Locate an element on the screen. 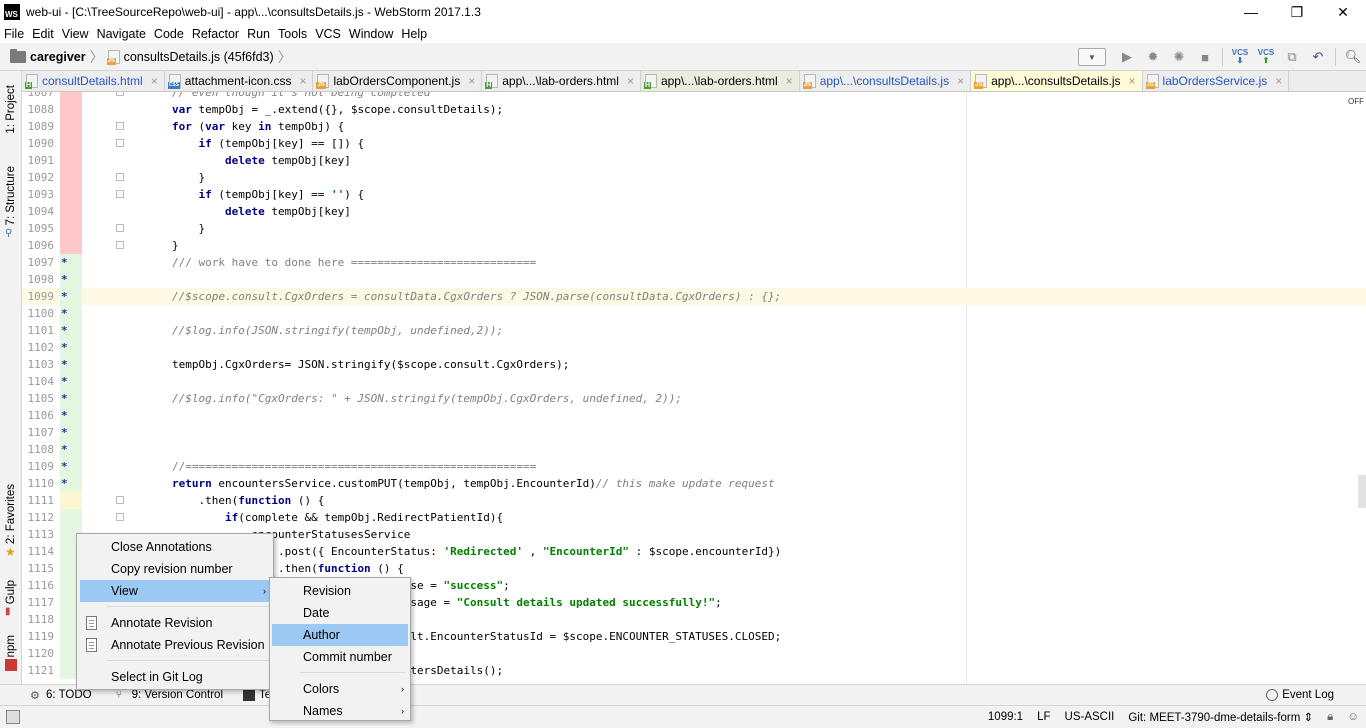  code-line: 1090 if (tempObj[key] == []) { is located at coordinates (694, 143).